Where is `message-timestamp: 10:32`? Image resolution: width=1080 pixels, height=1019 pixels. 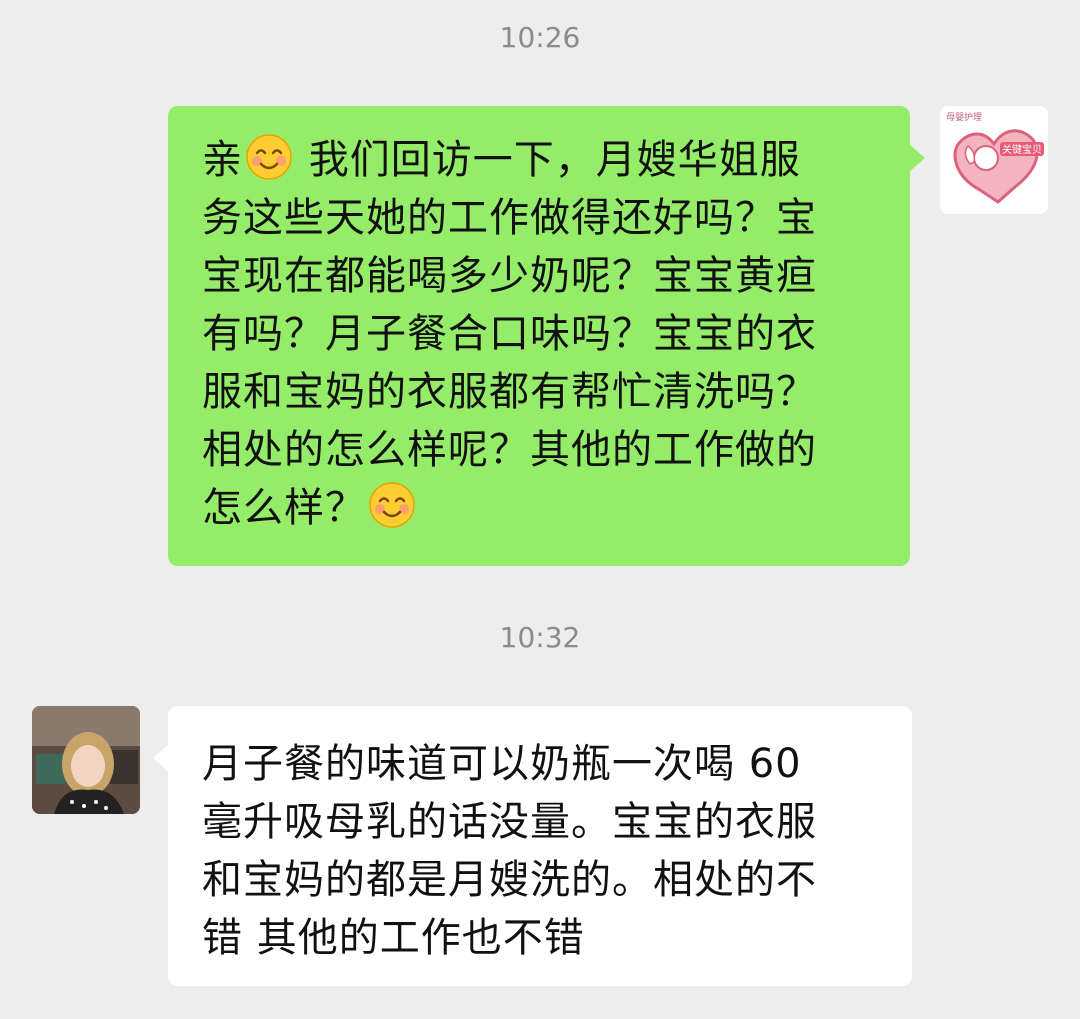
message-timestamp: 10:32 is located at coordinates (540, 637).